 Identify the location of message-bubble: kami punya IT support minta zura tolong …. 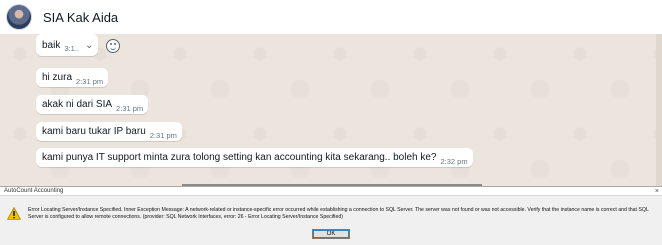
(254, 157).